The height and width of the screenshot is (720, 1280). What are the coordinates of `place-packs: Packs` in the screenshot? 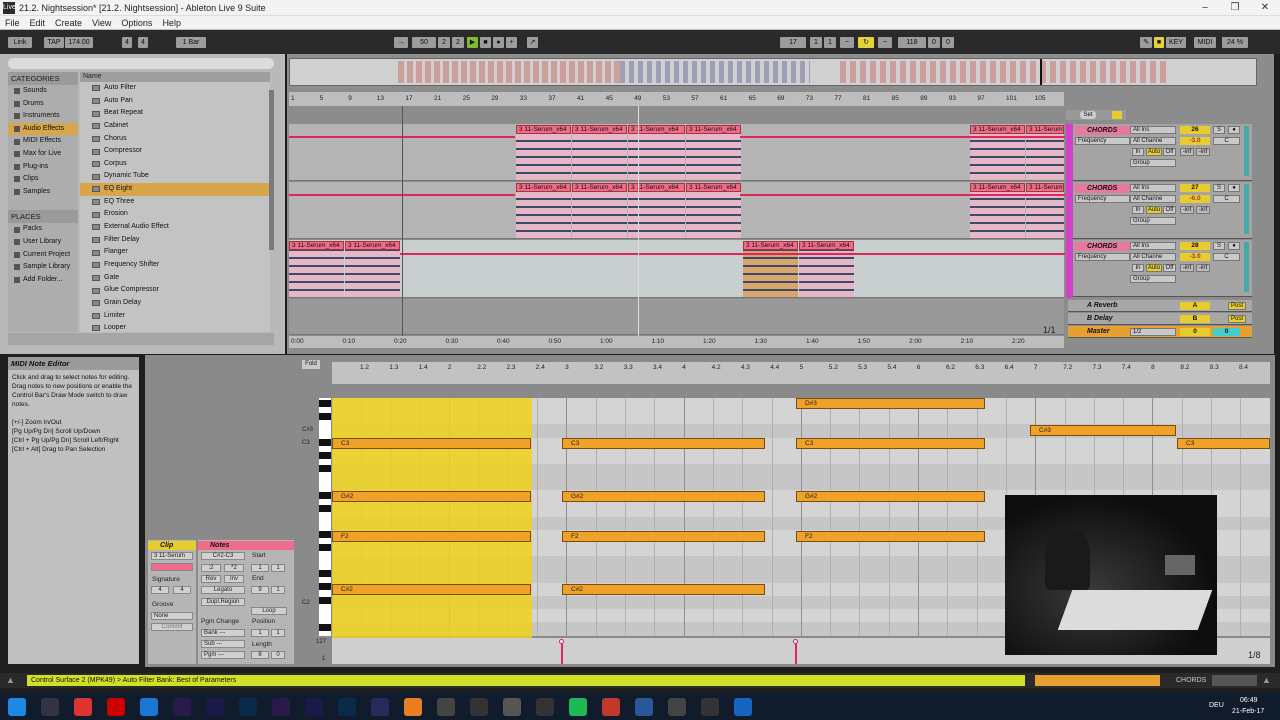 It's located at (43, 229).